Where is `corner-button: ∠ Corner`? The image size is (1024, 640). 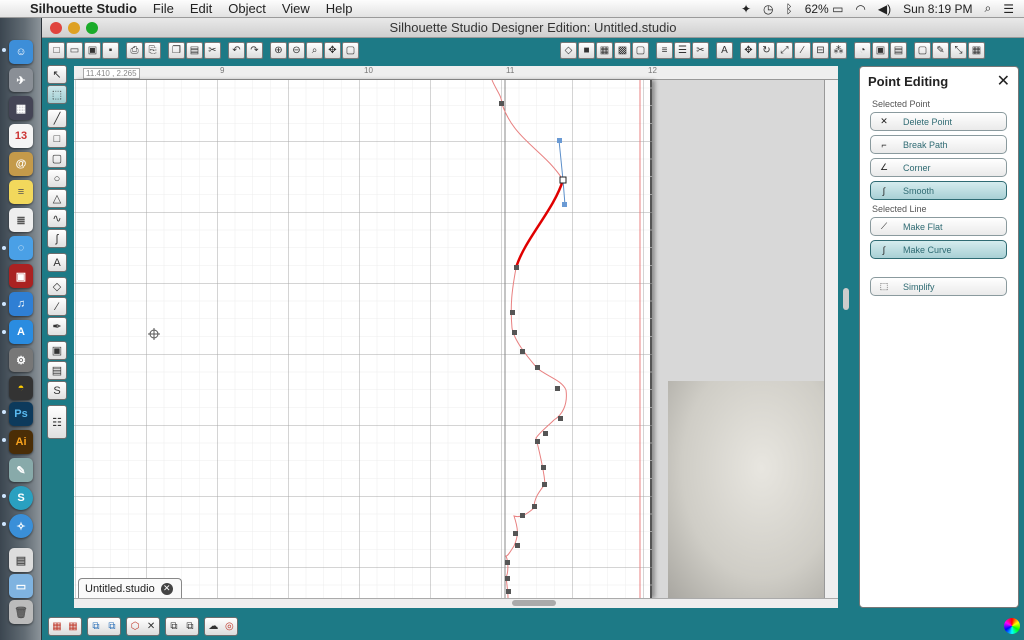 corner-button: ∠ Corner is located at coordinates (938, 167).